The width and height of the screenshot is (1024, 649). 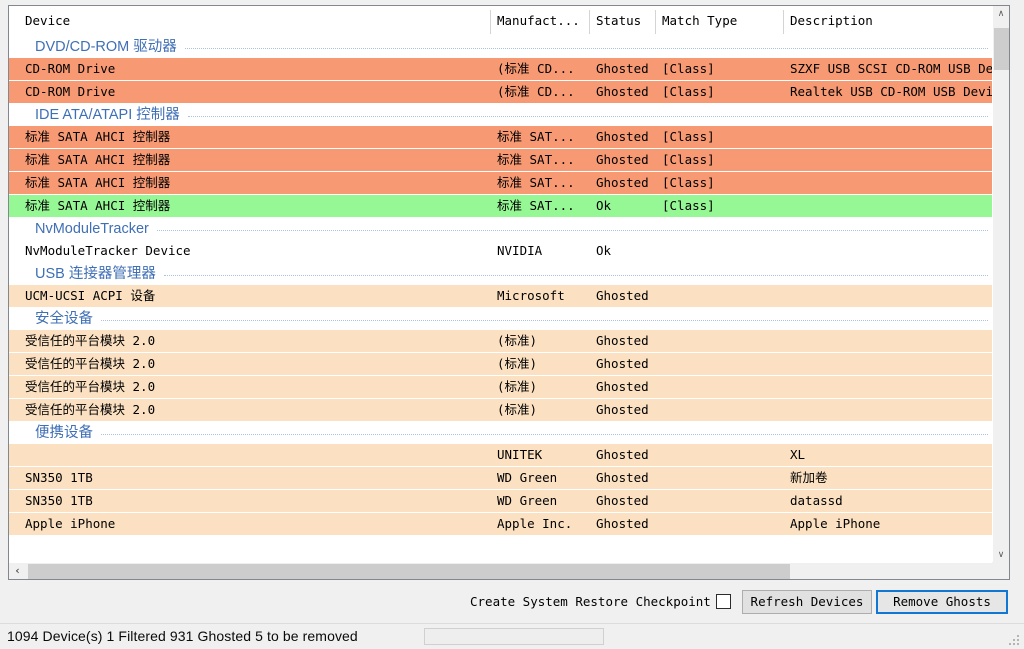 What do you see at coordinates (1015, 641) in the screenshot?
I see `resize-grip-icon` at bounding box center [1015, 641].